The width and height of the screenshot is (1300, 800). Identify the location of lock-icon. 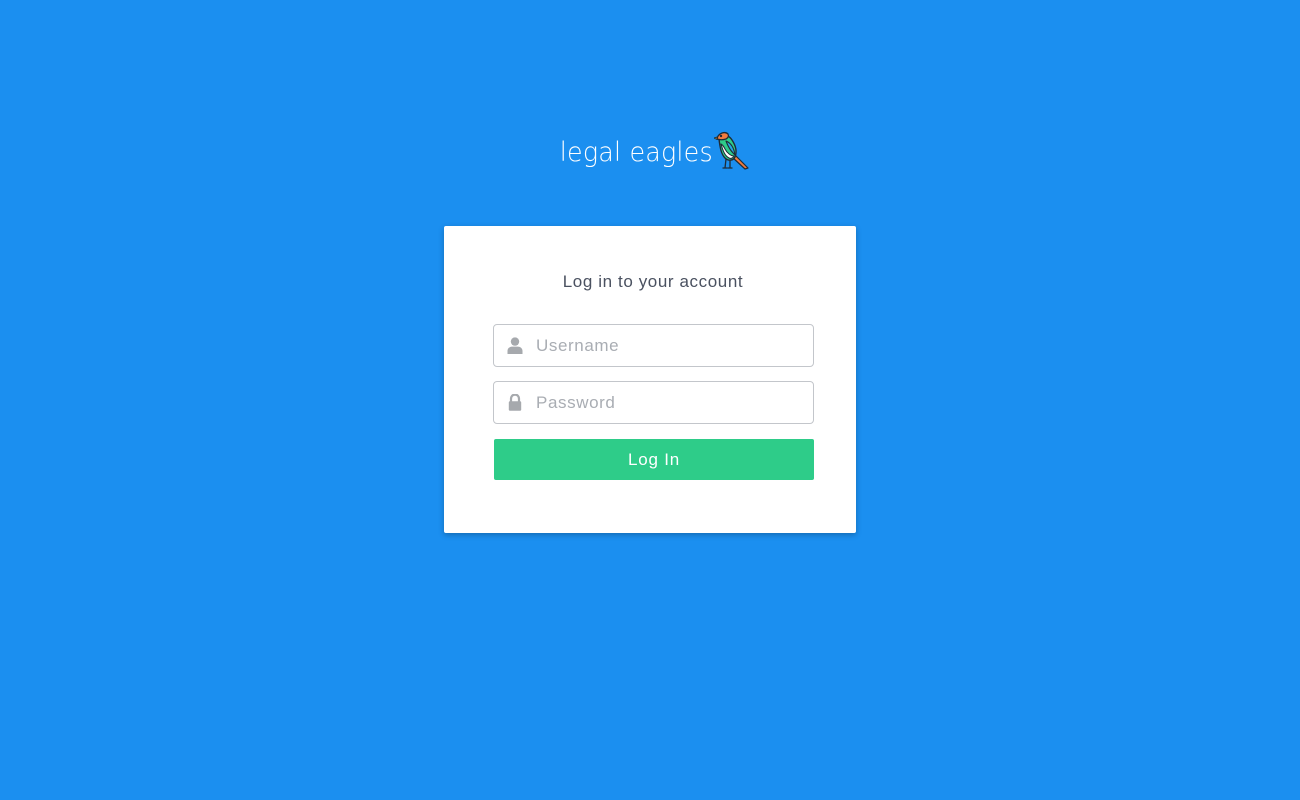
(515, 402).